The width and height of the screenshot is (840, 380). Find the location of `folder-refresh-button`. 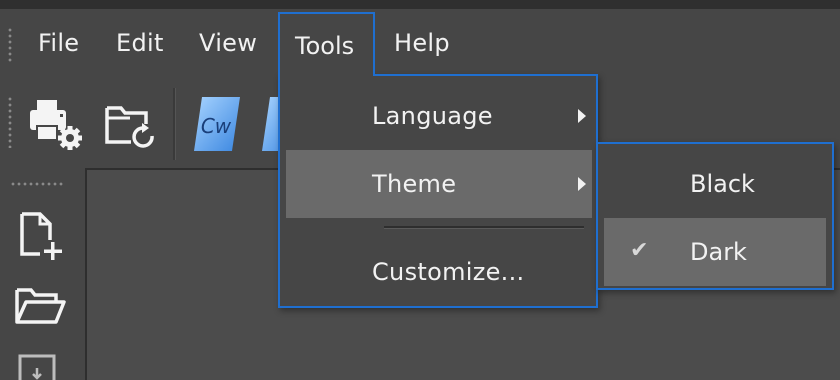

folder-refresh-button is located at coordinates (131, 126).